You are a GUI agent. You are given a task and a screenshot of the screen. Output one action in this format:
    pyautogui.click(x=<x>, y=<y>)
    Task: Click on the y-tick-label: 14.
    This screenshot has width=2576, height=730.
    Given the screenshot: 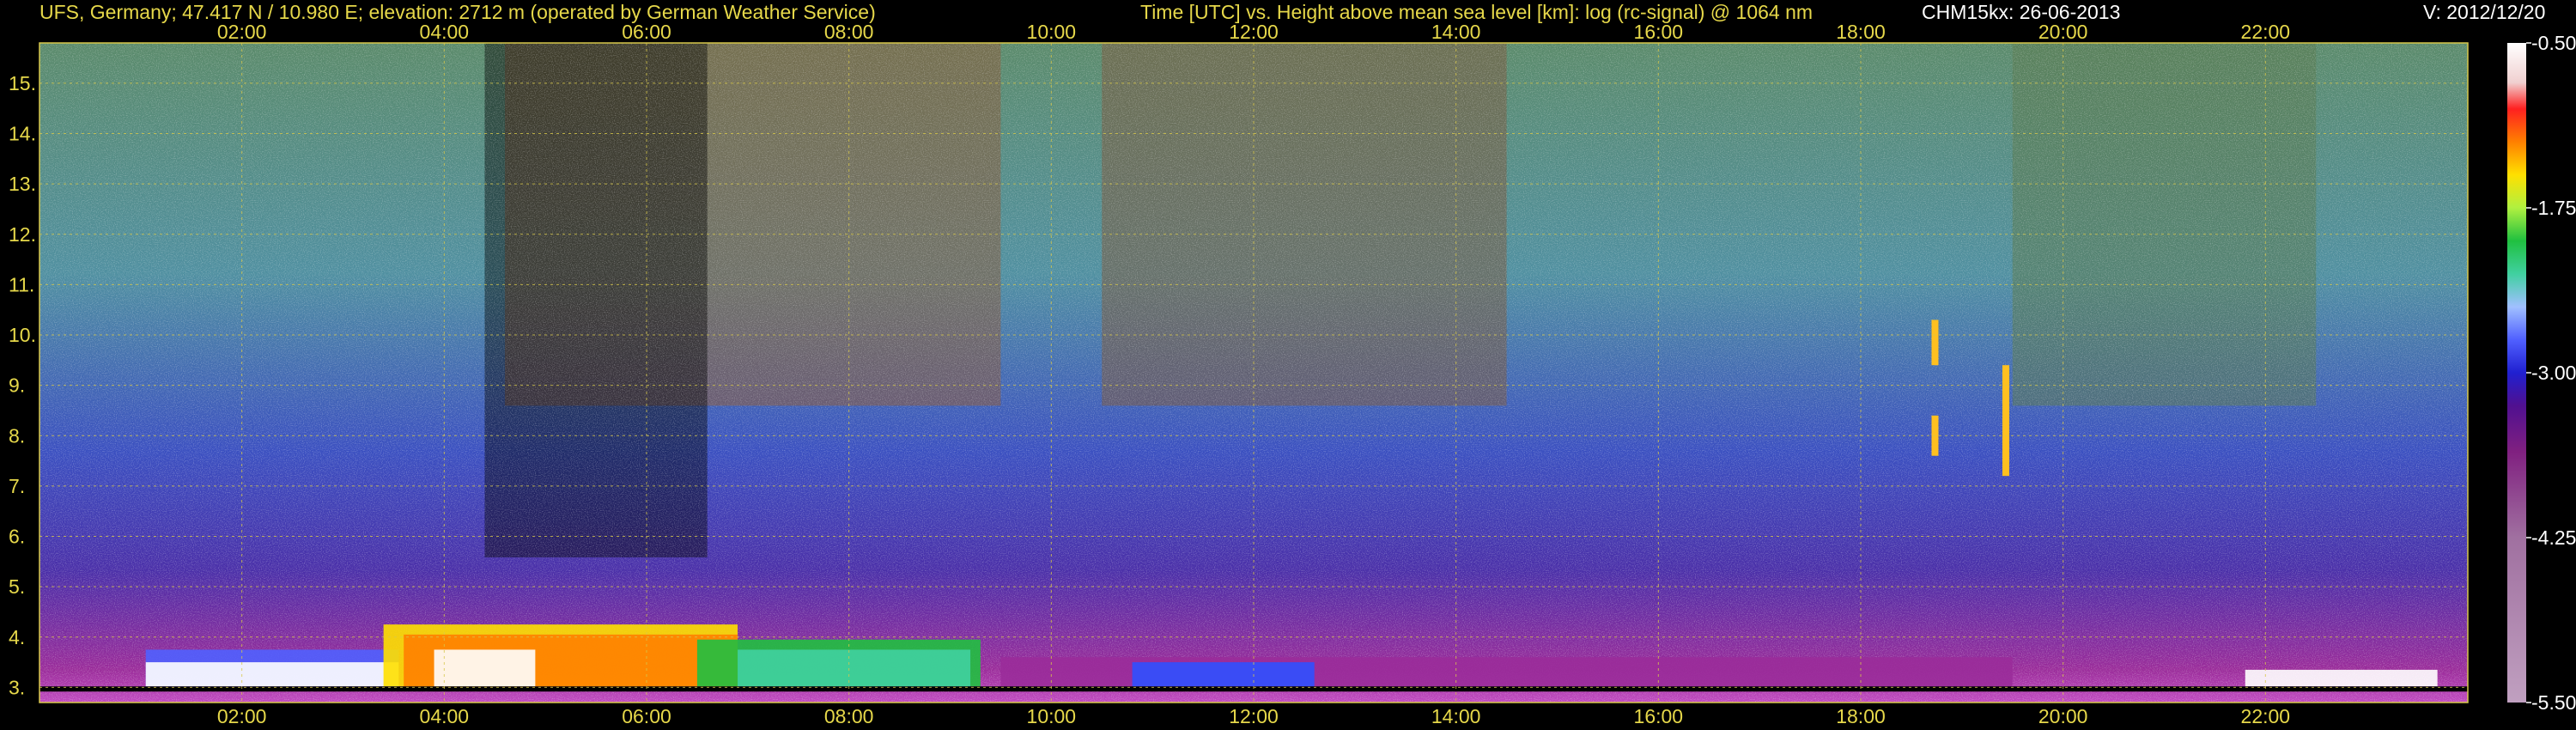 What is the action you would take?
    pyautogui.click(x=23, y=134)
    